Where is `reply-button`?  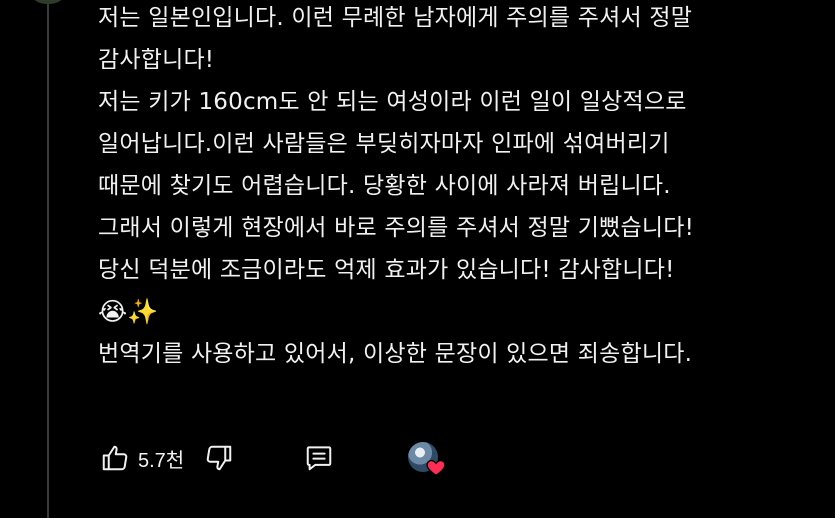
reply-button is located at coordinates (319, 458).